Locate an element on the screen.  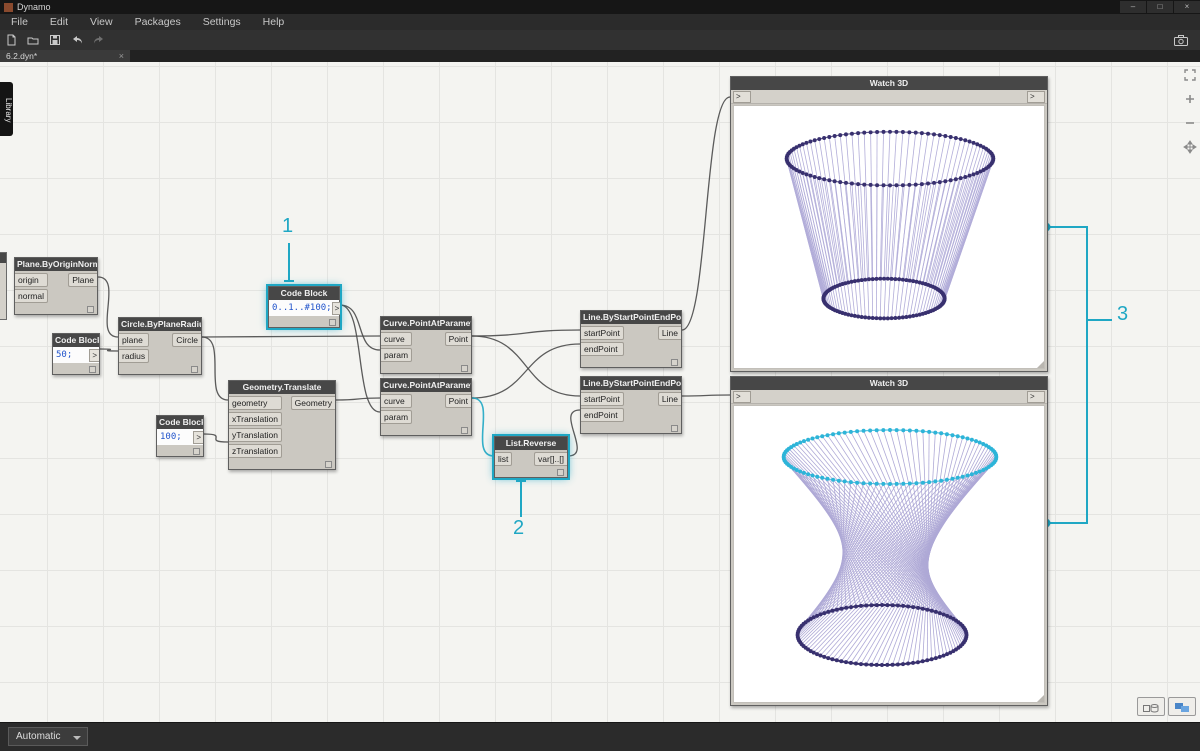
input-port-ytranslation: yTranslation is located at coordinates (255, 435).